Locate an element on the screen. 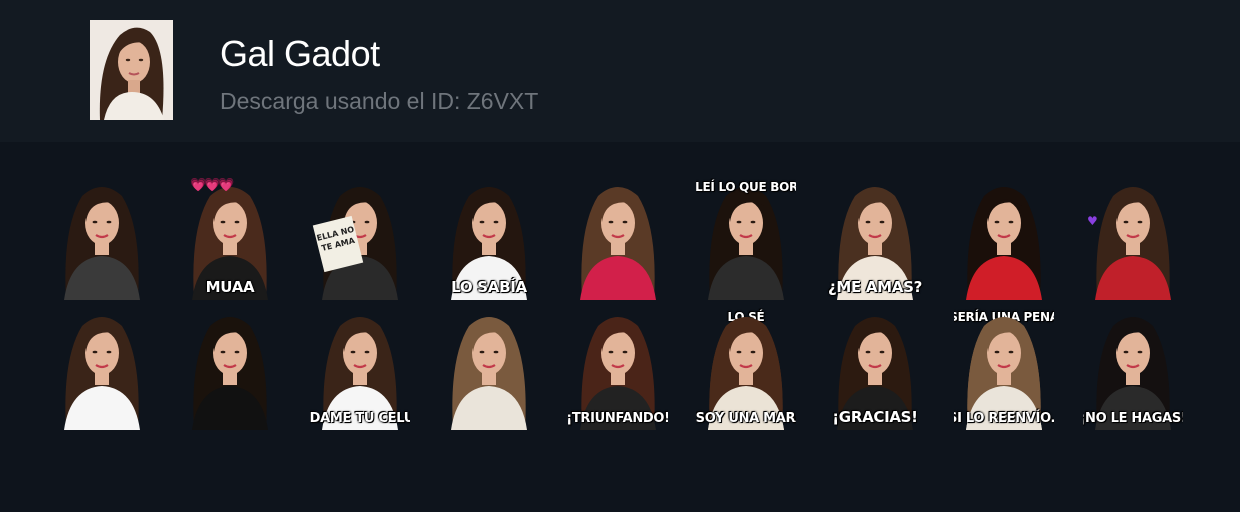 The height and width of the screenshot is (512, 1240). sticker-caption: ¡LEÍ LO QUE BORRASTE! is located at coordinates (746, 187).